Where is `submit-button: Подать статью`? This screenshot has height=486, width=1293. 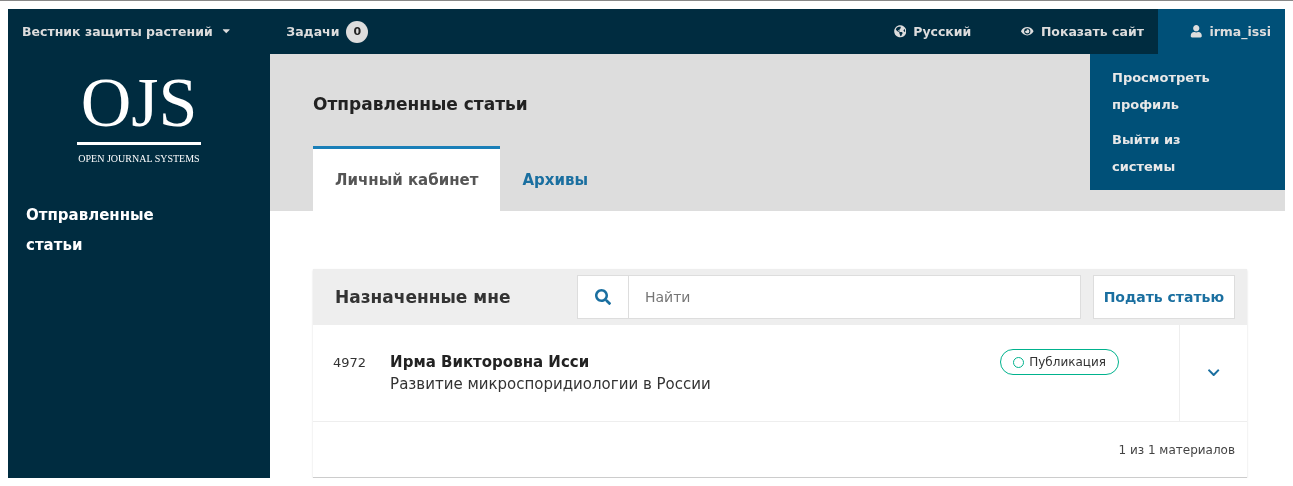
submit-button: Подать статью is located at coordinates (1163, 297).